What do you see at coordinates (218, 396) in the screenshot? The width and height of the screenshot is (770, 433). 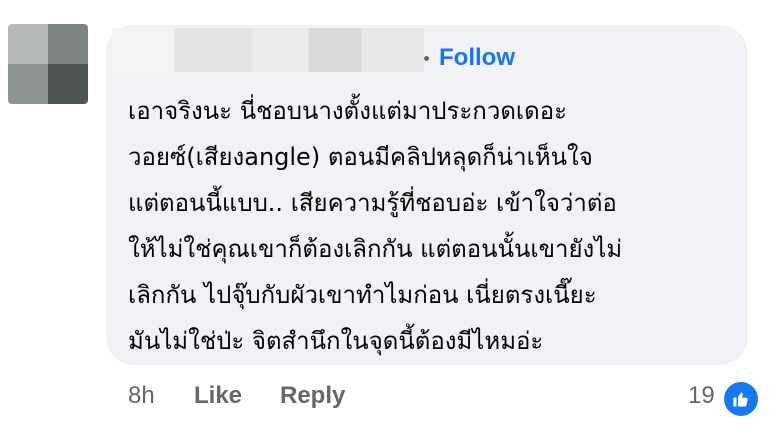 I see `like-button: Like` at bounding box center [218, 396].